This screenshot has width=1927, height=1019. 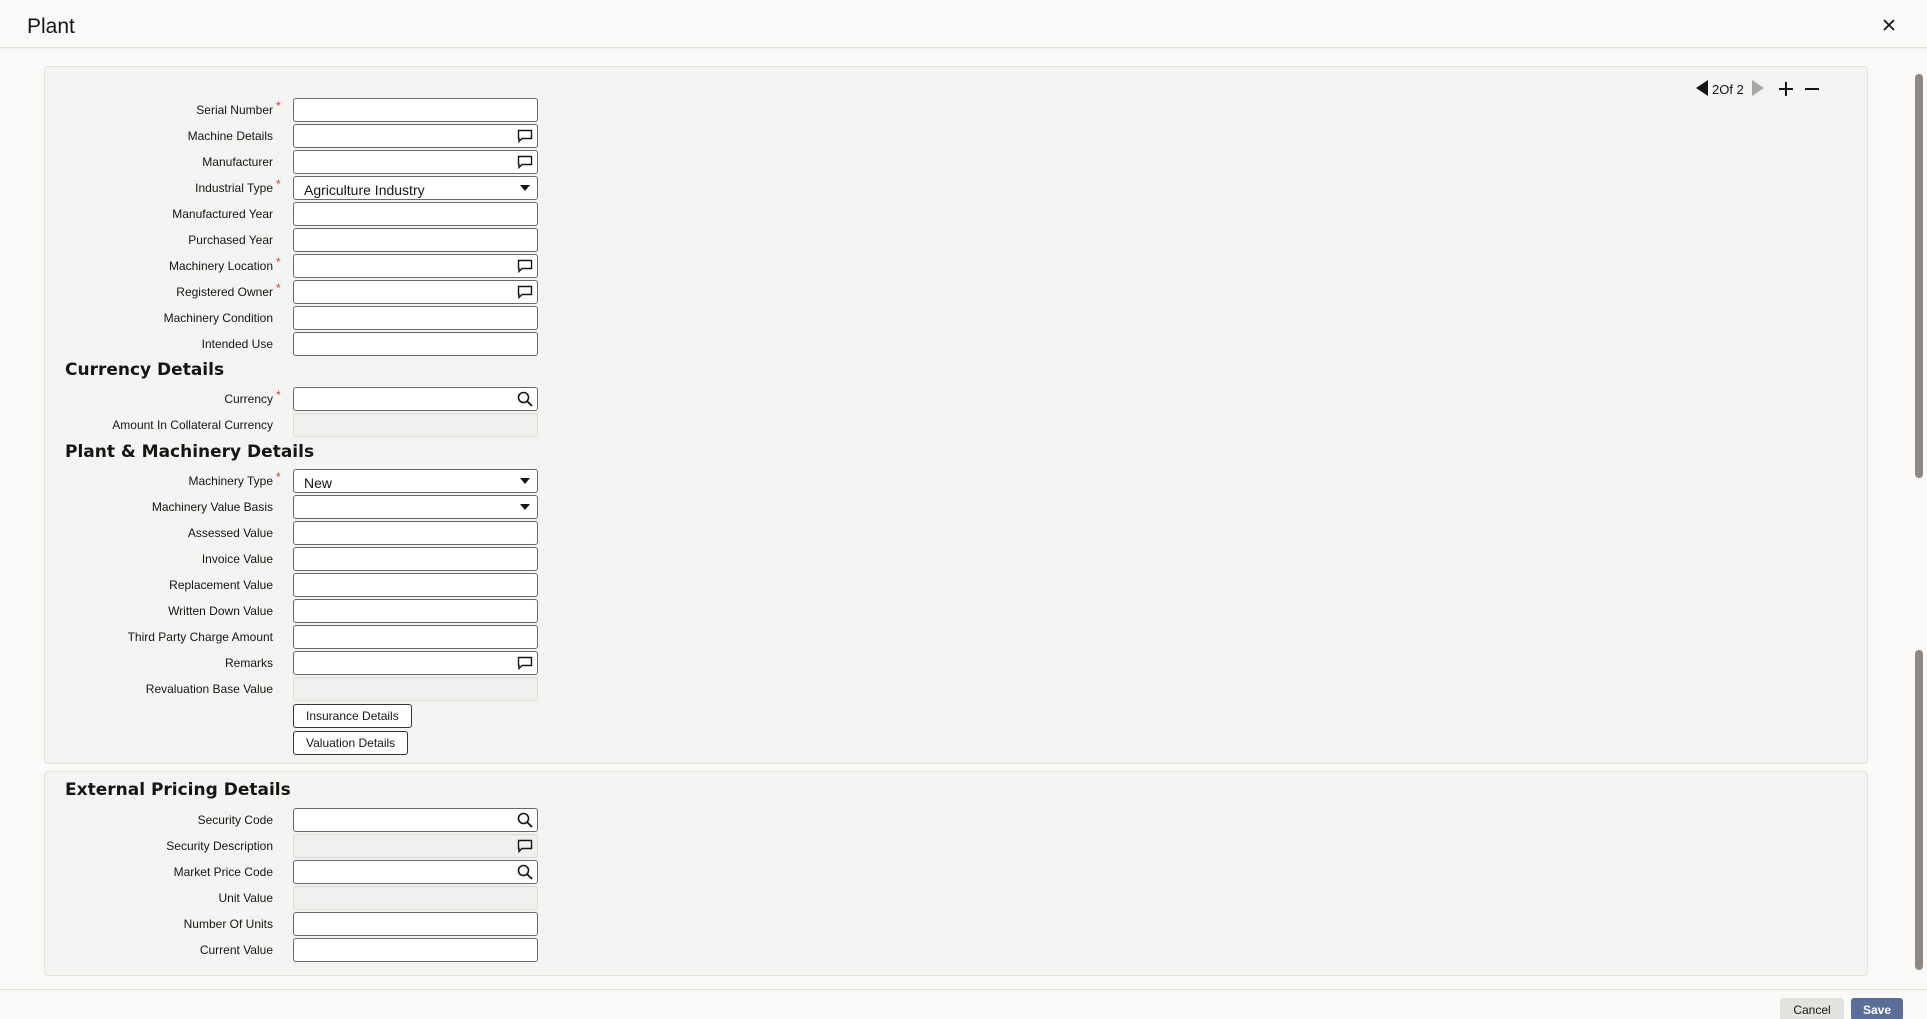 What do you see at coordinates (352, 716) in the screenshot?
I see `insurance-details-button: Insurance Details` at bounding box center [352, 716].